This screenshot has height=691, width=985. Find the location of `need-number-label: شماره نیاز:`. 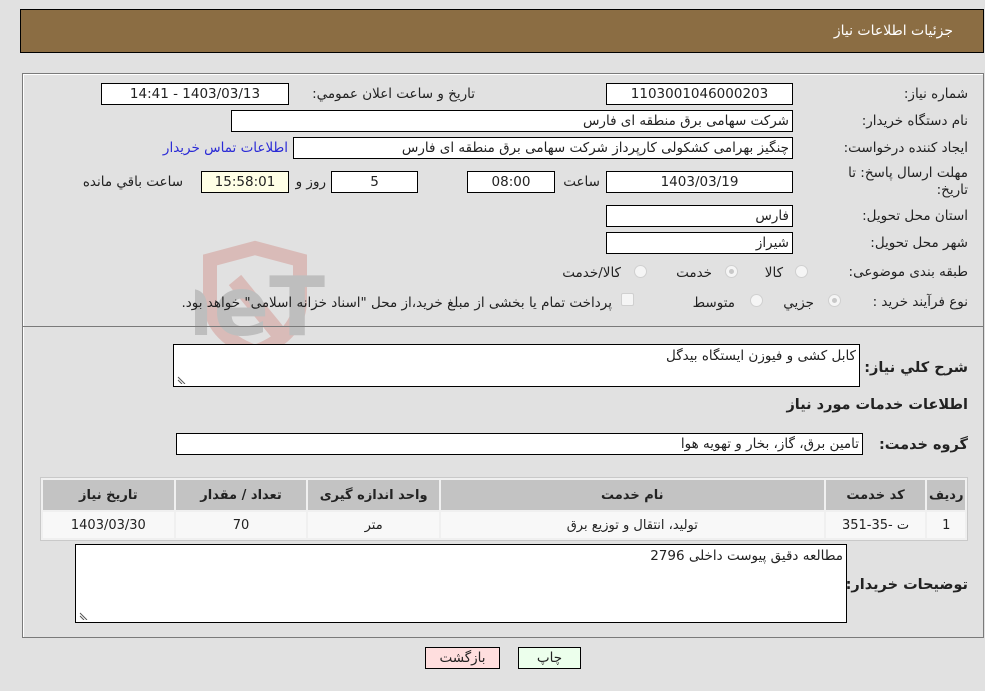

need-number-label: شماره نیاز: is located at coordinates (935, 94).